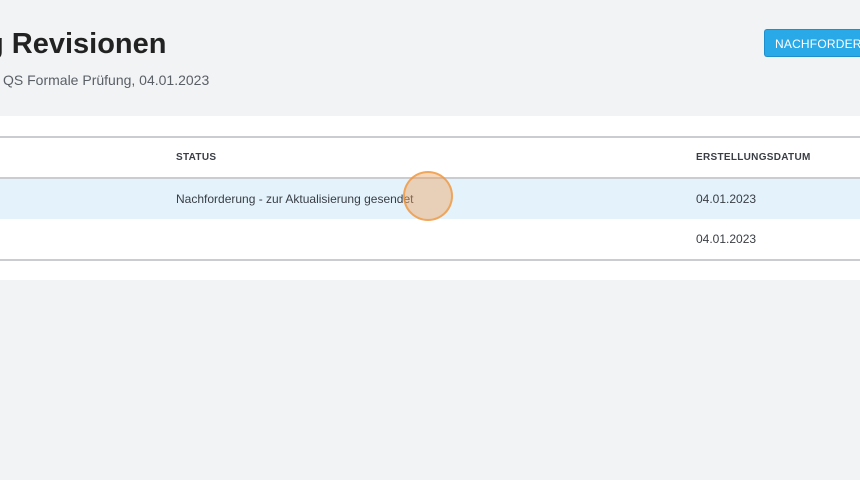 Image resolution: width=860 pixels, height=480 pixels. I want to click on page-subtitle: QS Formale Prüfung, 04.01.2023, so click(106, 80).